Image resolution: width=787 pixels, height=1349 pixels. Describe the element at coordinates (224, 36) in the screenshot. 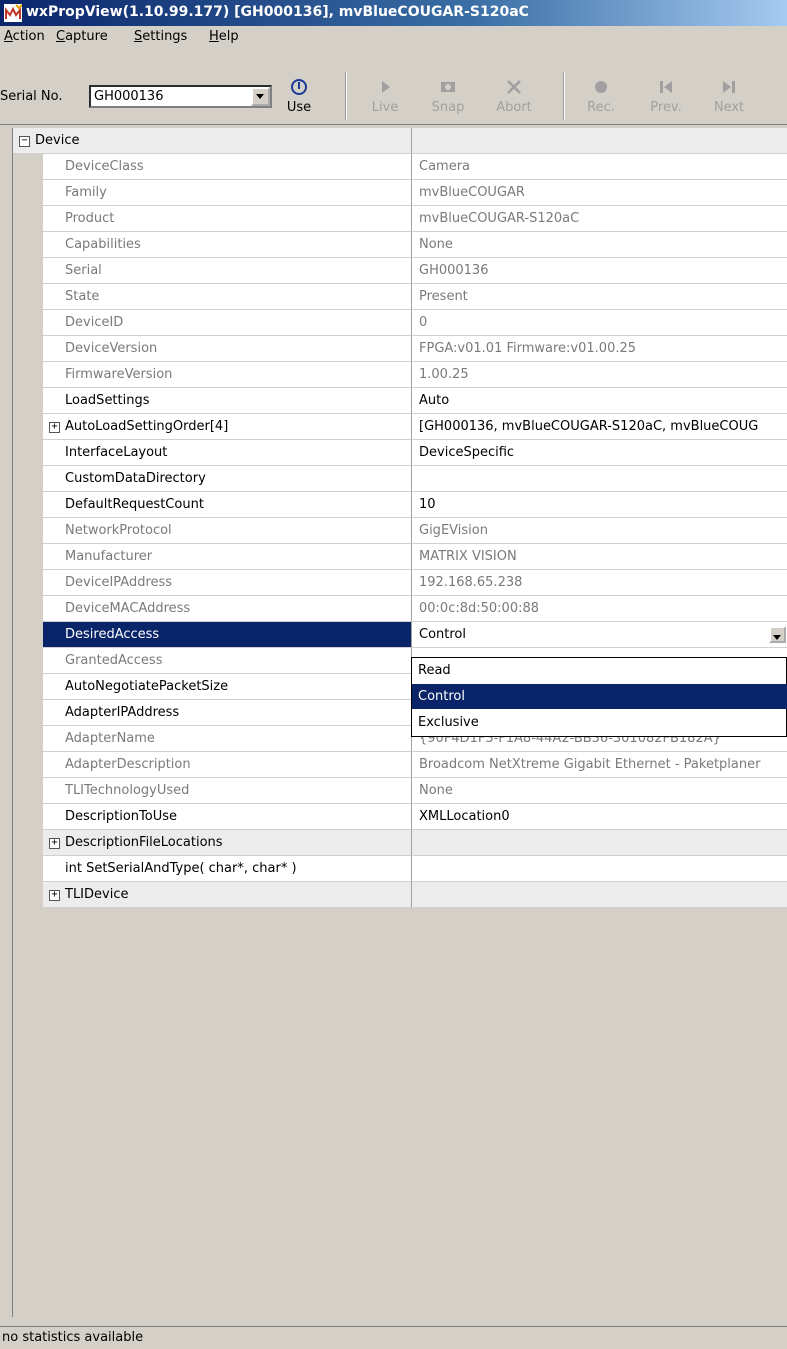

I see `menu-help: Help` at that location.